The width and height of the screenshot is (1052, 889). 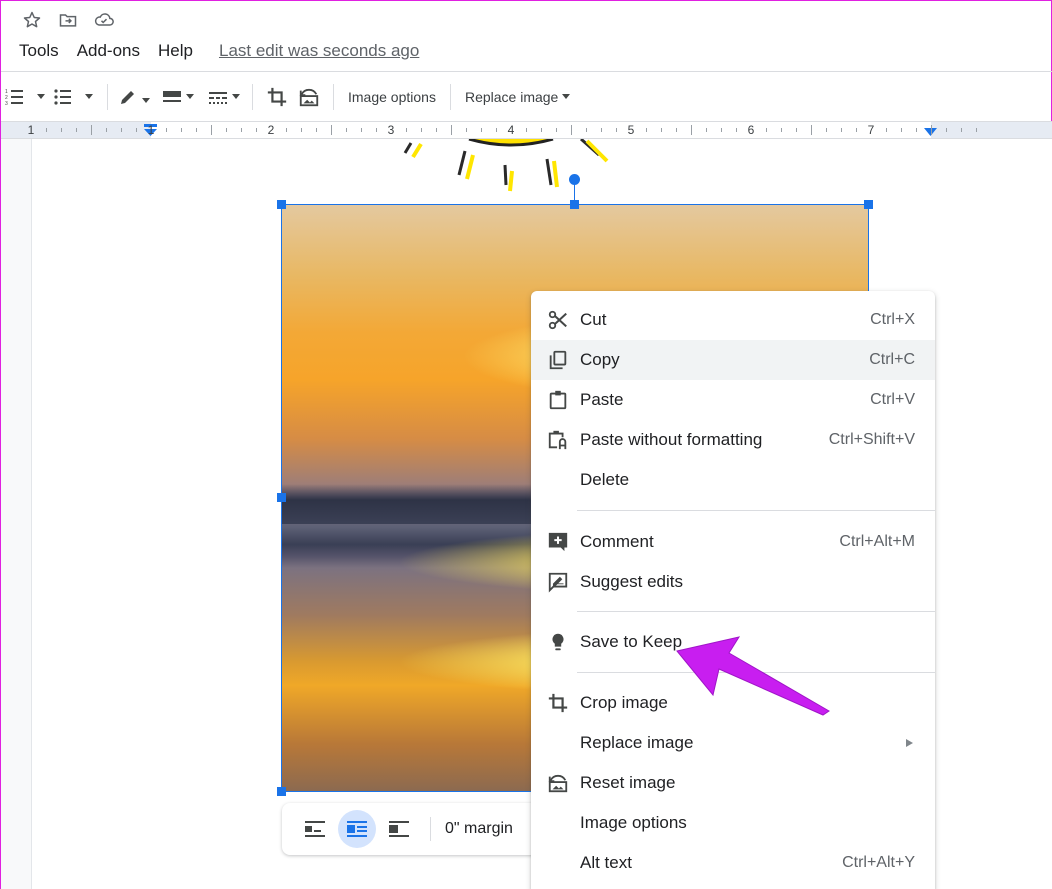 I want to click on cloud-saved-icon, so click(x=104, y=20).